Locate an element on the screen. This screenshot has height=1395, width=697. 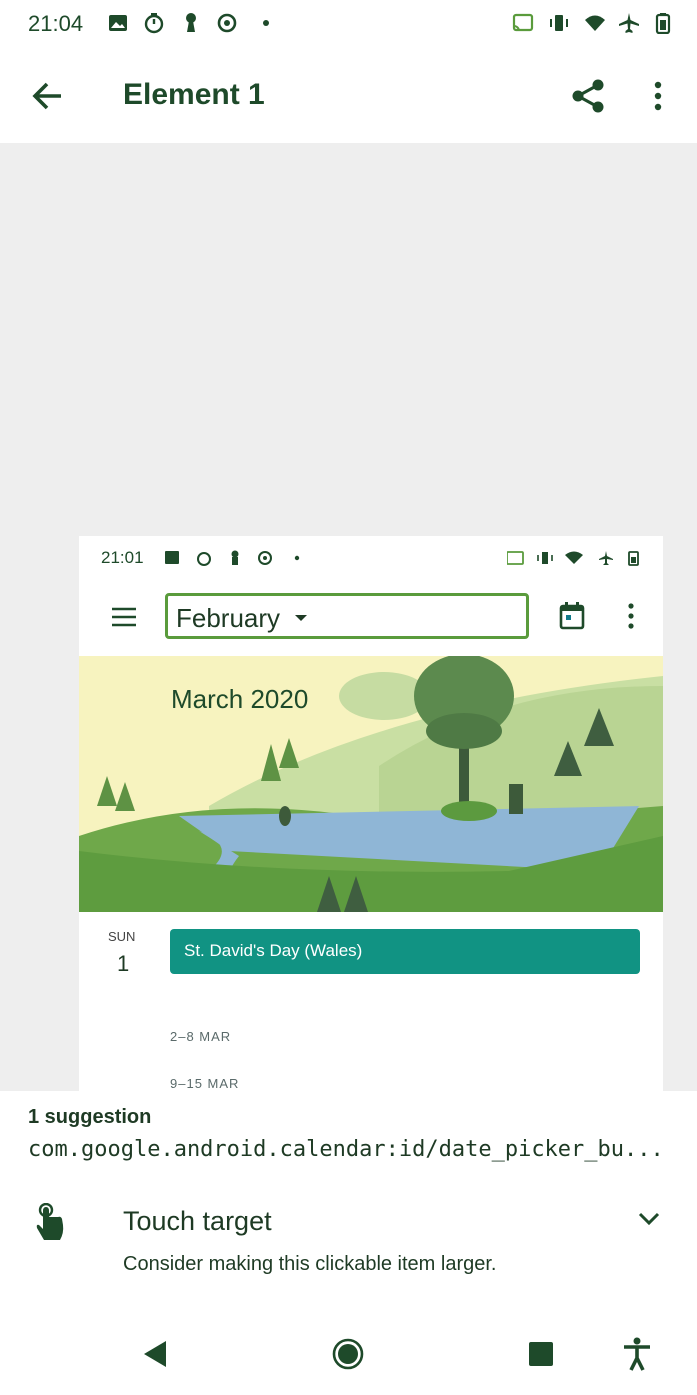
more-vert-icon is located at coordinates (658, 96).